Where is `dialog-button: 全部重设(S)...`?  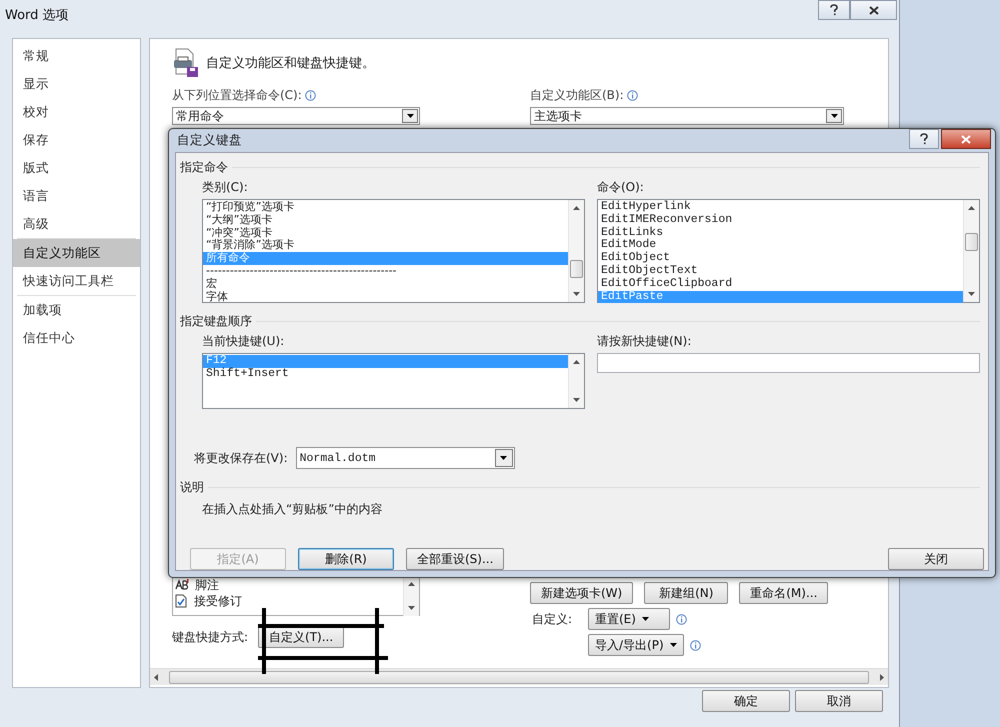 dialog-button: 全部重设(S)... is located at coordinates (455, 559).